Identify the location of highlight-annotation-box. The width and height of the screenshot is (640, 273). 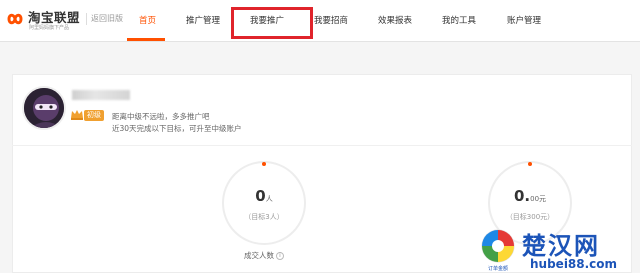
(272, 23).